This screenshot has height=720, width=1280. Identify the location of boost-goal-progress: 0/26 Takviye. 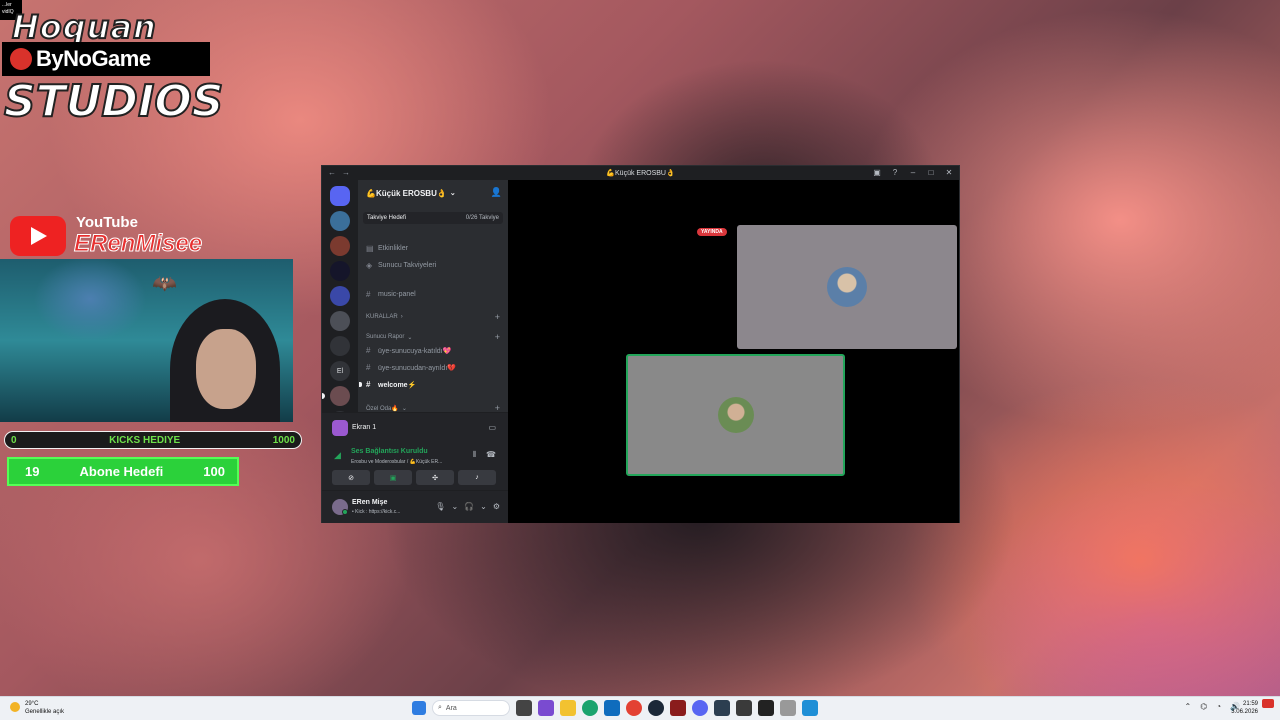
(482, 218).